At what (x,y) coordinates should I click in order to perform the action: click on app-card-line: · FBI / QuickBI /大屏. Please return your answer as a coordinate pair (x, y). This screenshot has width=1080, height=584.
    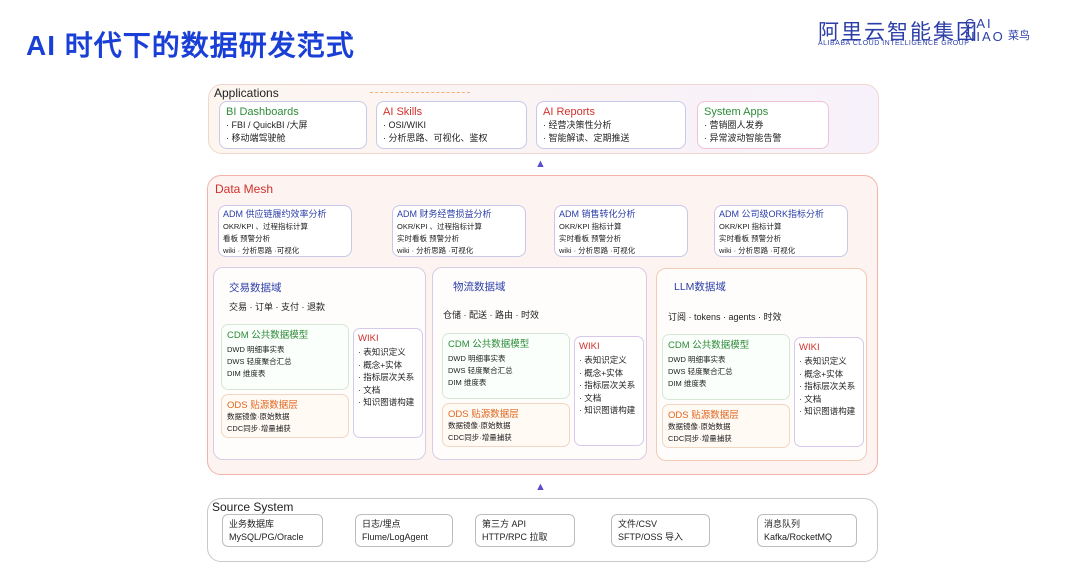
    Looking at the image, I should click on (267, 125).